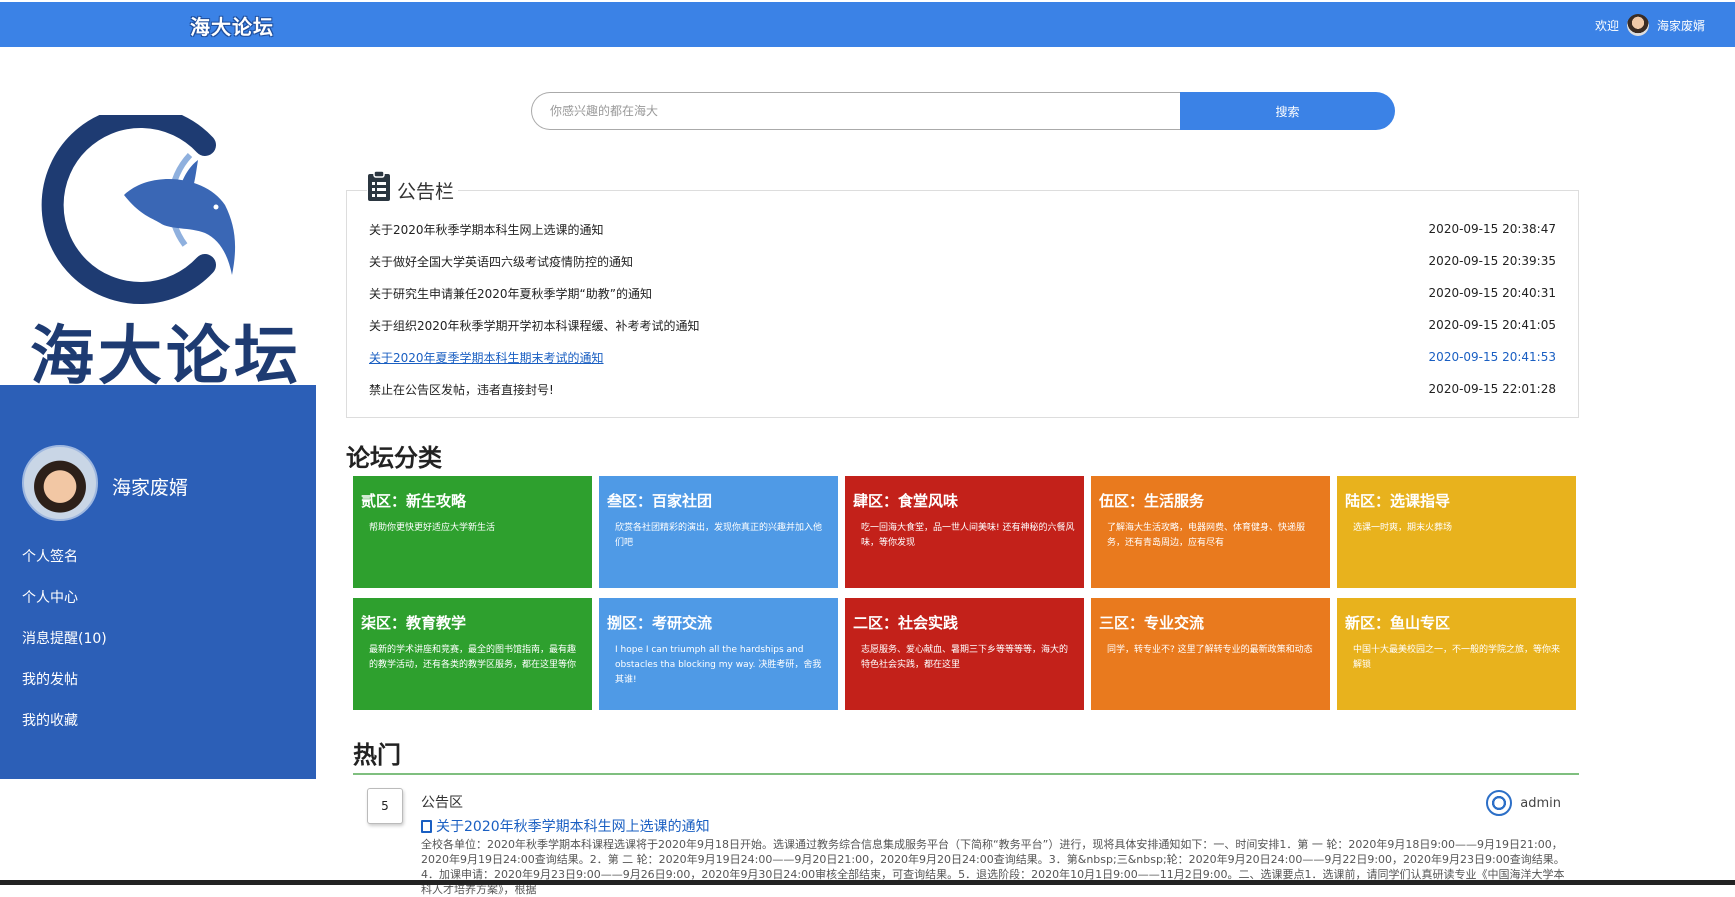  What do you see at coordinates (60, 483) in the screenshot?
I see `user-avatar` at bounding box center [60, 483].